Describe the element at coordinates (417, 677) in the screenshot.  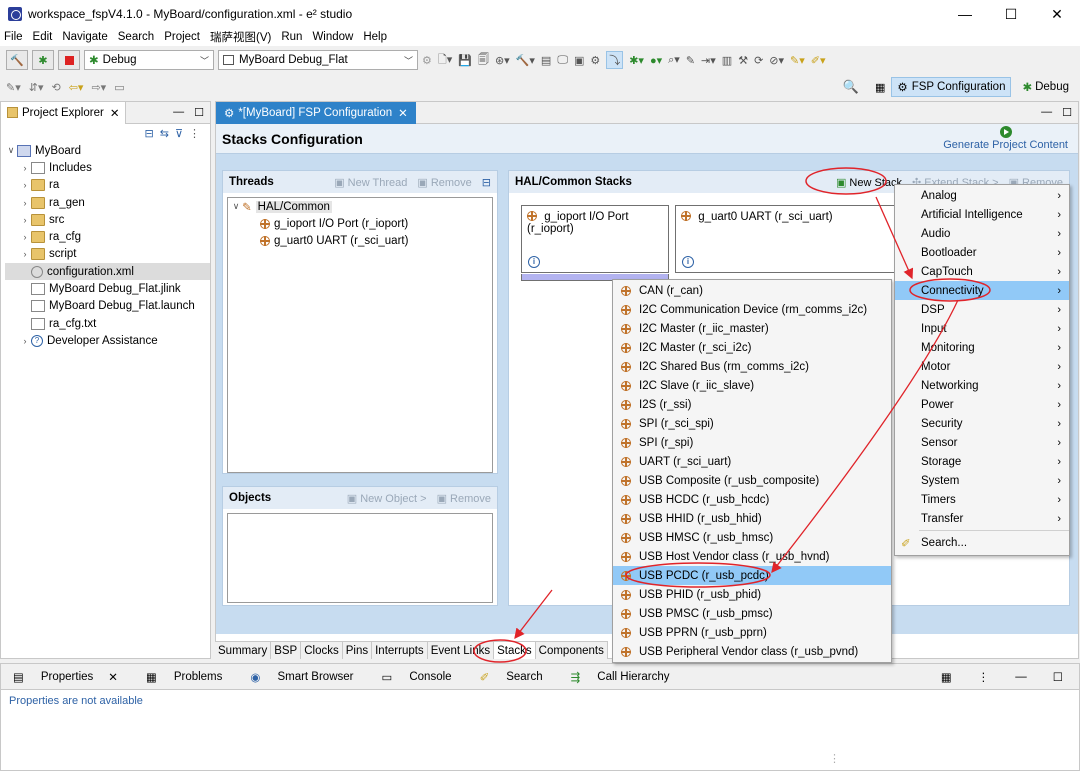
I see `tab-console: ▭ Console` at that location.